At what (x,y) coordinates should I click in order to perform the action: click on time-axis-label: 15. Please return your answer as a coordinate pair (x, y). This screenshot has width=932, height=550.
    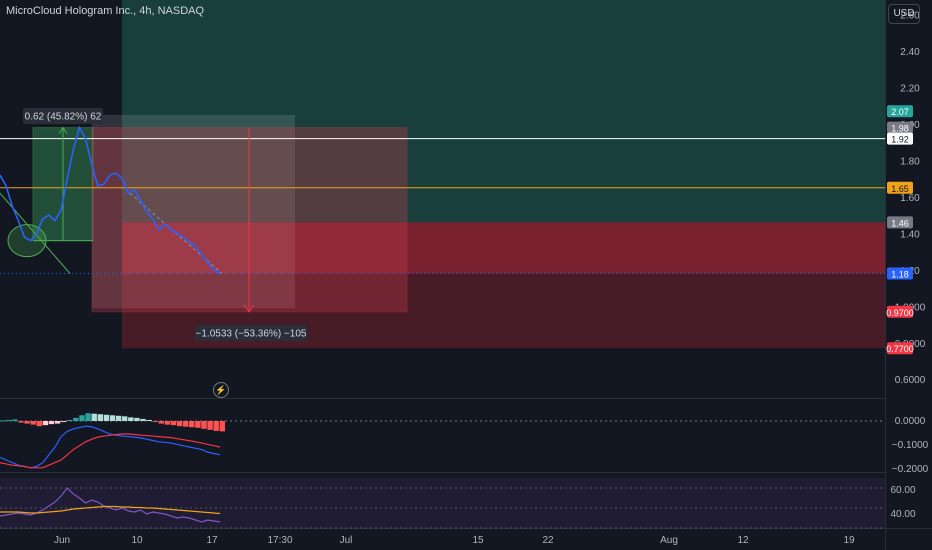
    Looking at the image, I should click on (478, 540).